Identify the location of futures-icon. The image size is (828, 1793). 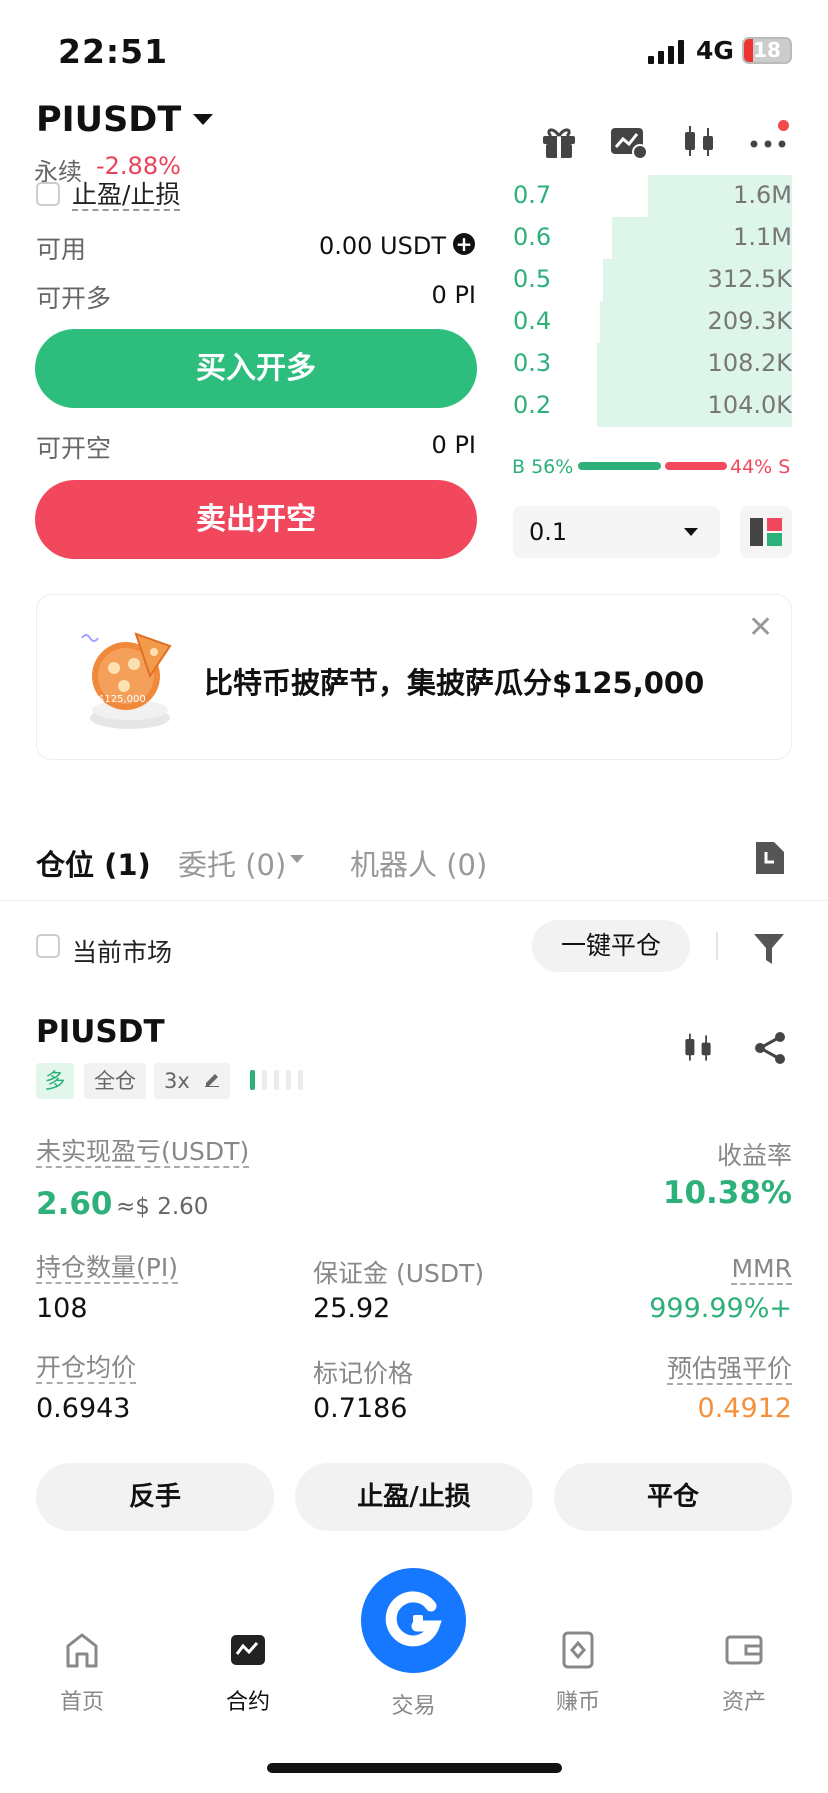
(248, 1650).